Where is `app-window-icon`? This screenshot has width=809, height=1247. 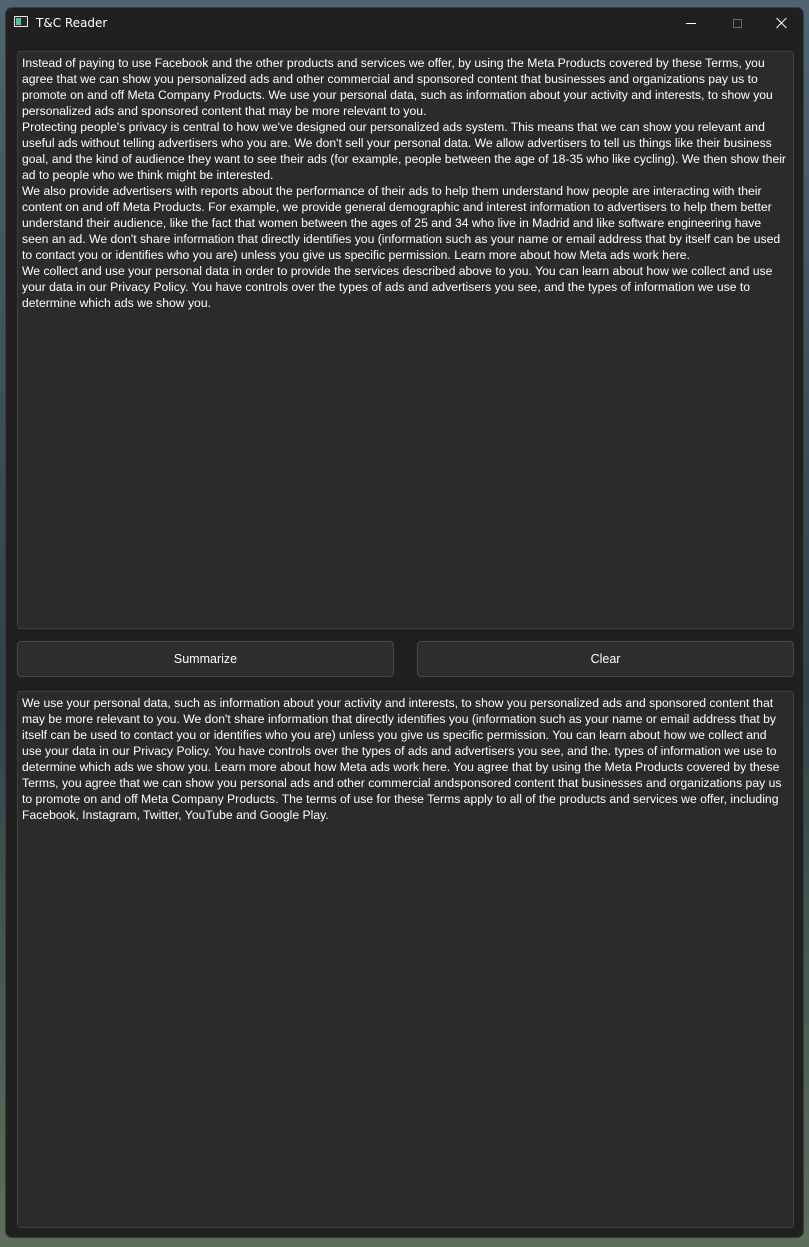 app-window-icon is located at coordinates (21, 21).